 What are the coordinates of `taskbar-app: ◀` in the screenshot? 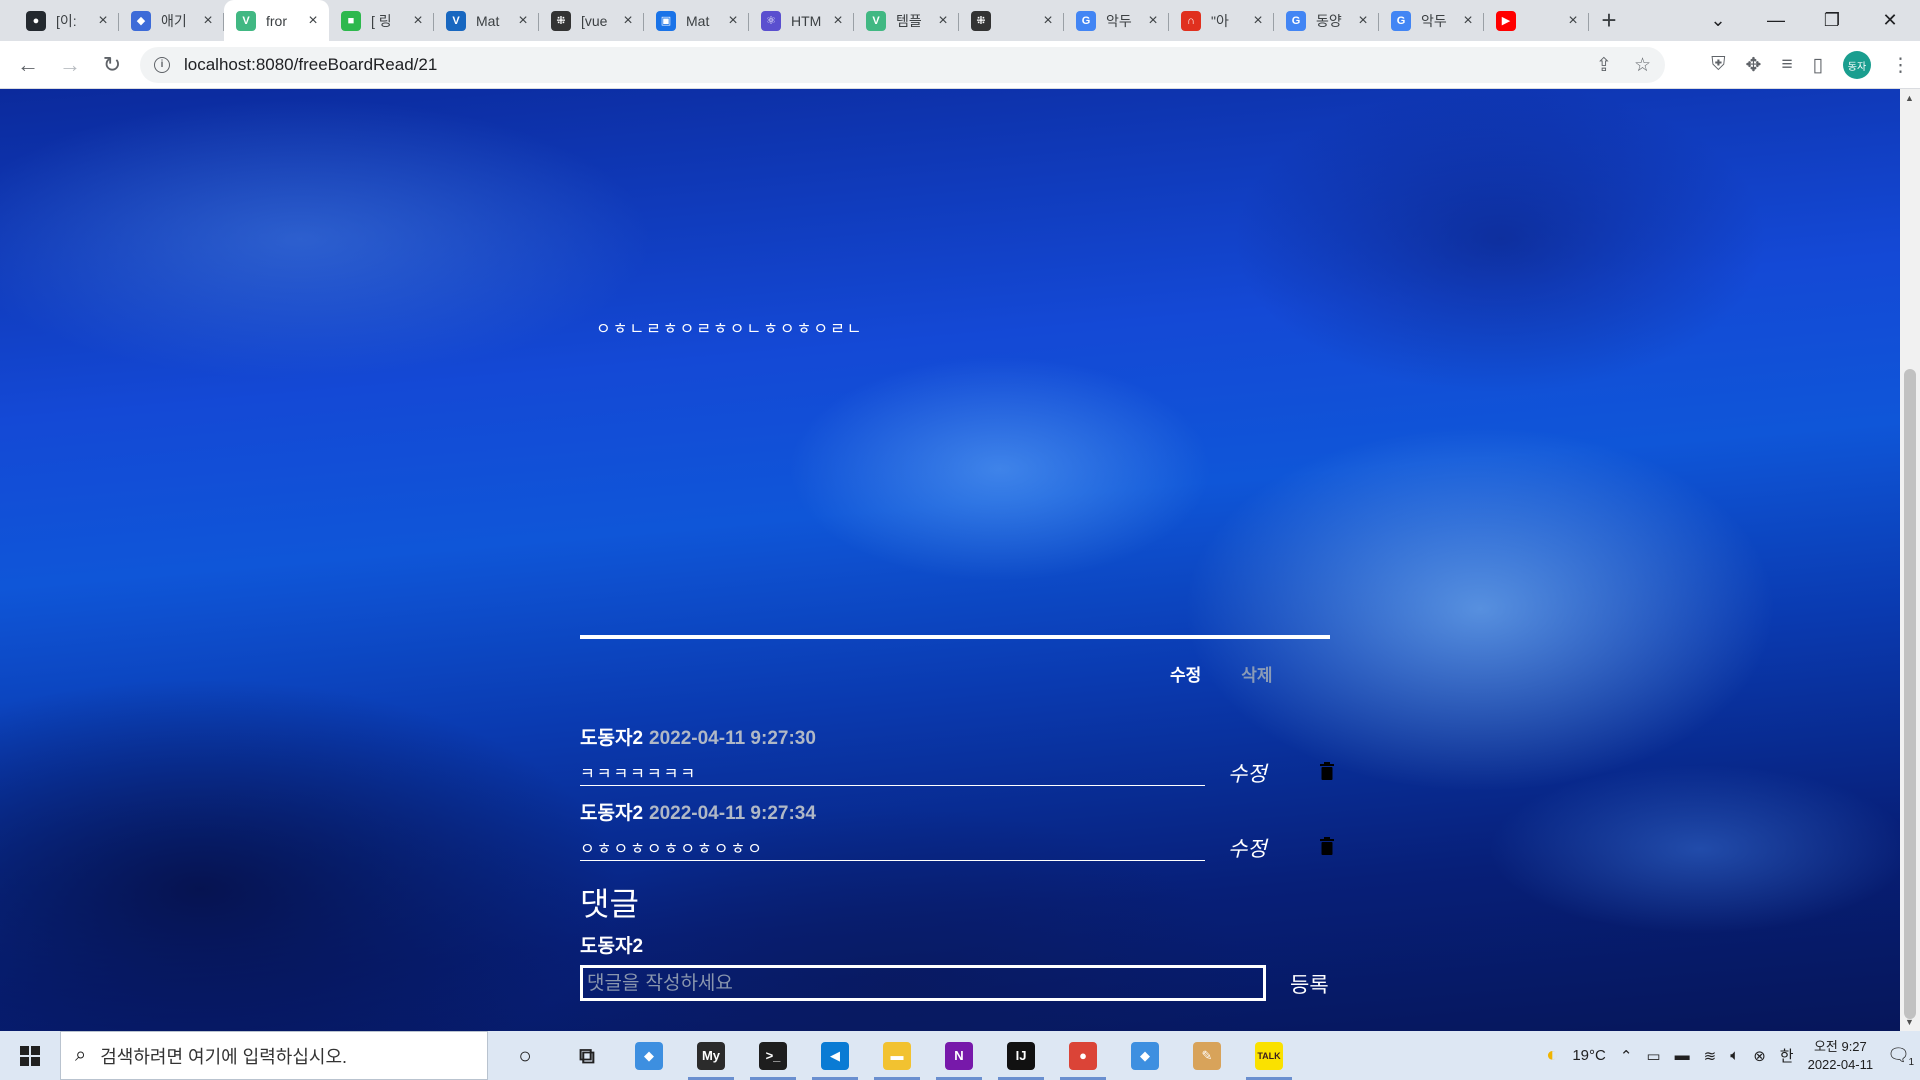 It's located at (835, 1055).